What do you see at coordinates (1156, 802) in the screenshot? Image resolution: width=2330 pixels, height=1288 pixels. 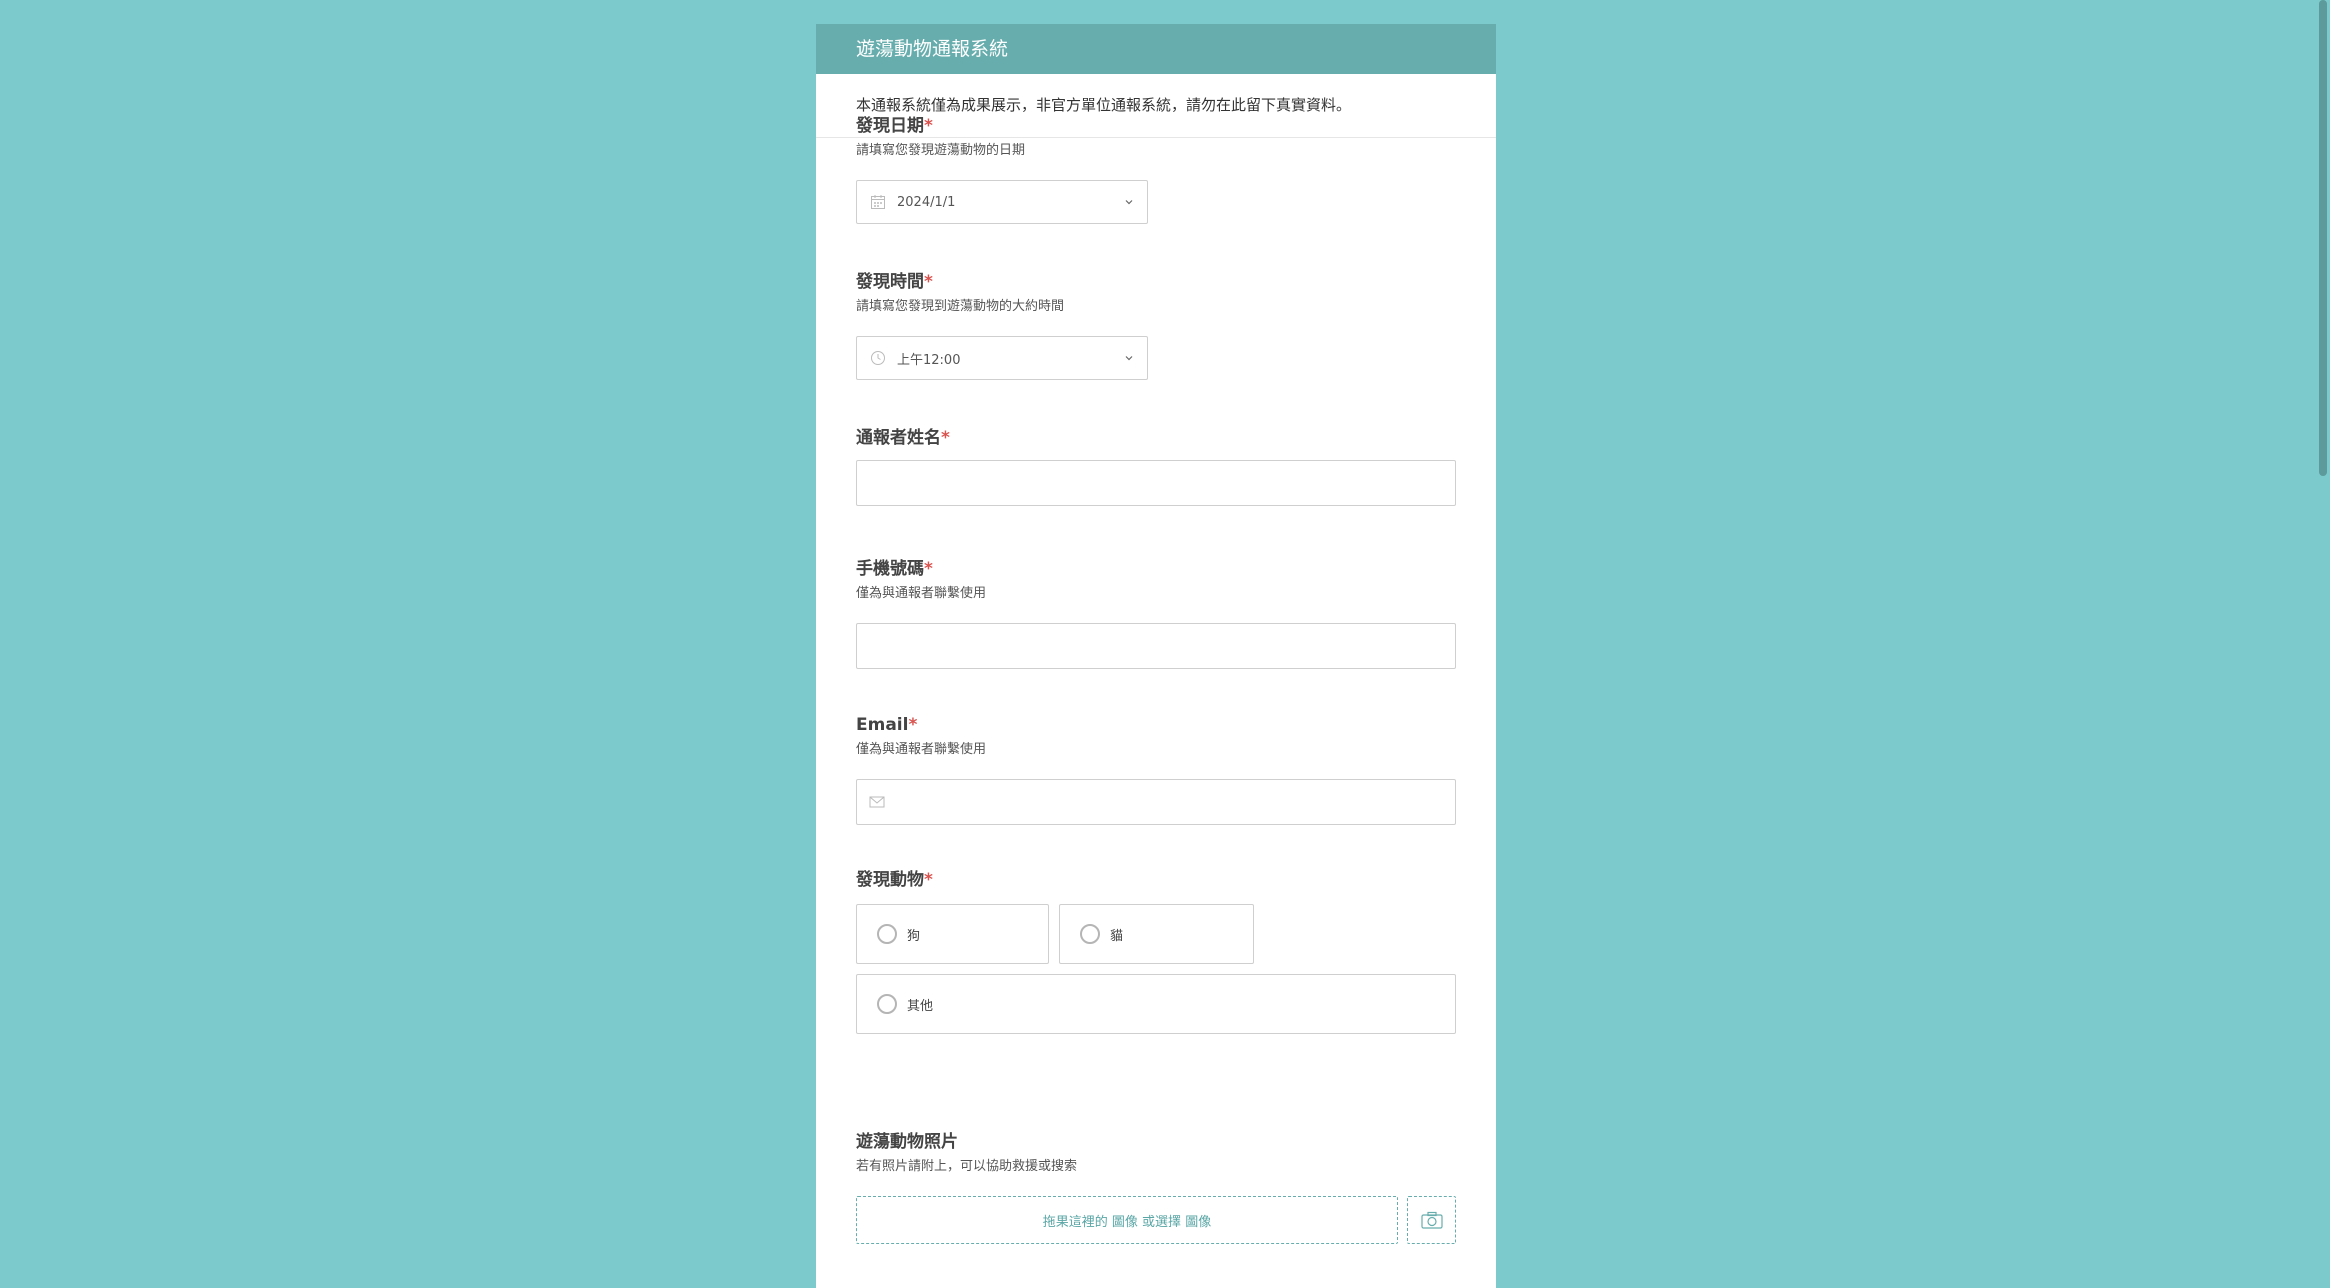 I see `email-input` at bounding box center [1156, 802].